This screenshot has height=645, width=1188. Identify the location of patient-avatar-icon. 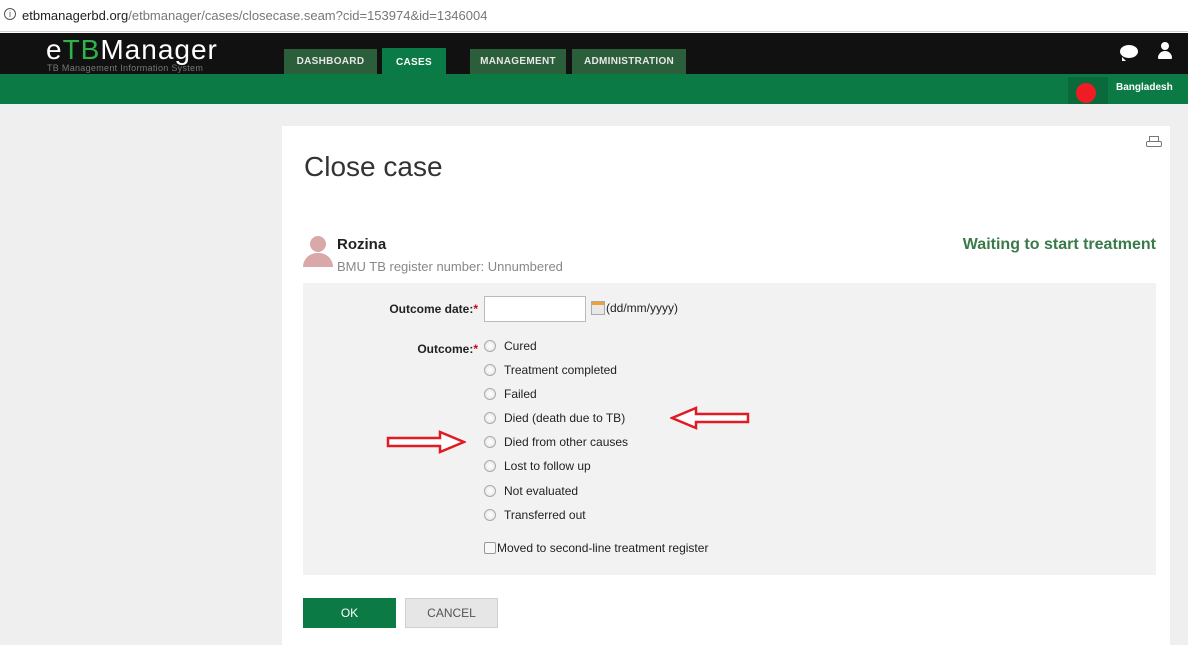
(318, 252).